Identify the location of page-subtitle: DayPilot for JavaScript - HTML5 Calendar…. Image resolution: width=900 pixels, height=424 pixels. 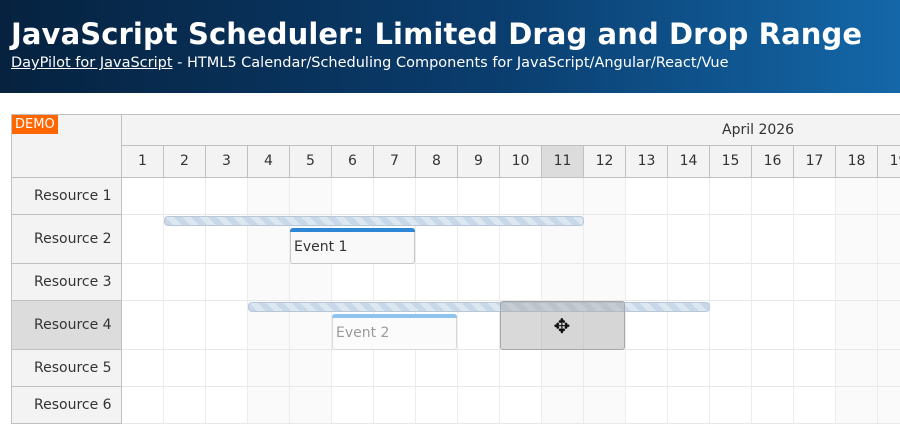
(370, 63).